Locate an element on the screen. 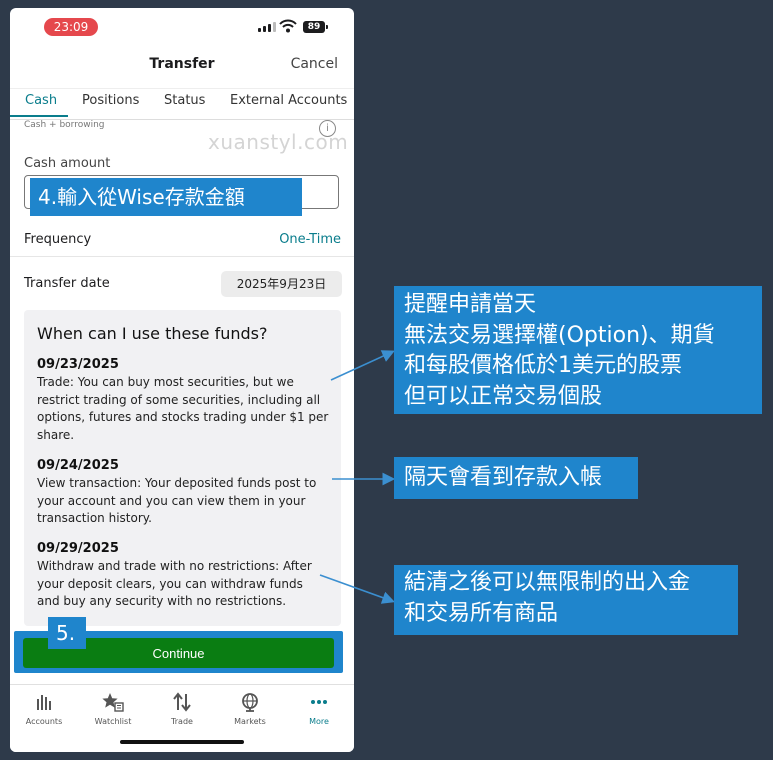 The height and width of the screenshot is (760, 773). watermark: xuanstyl.com is located at coordinates (278, 142).